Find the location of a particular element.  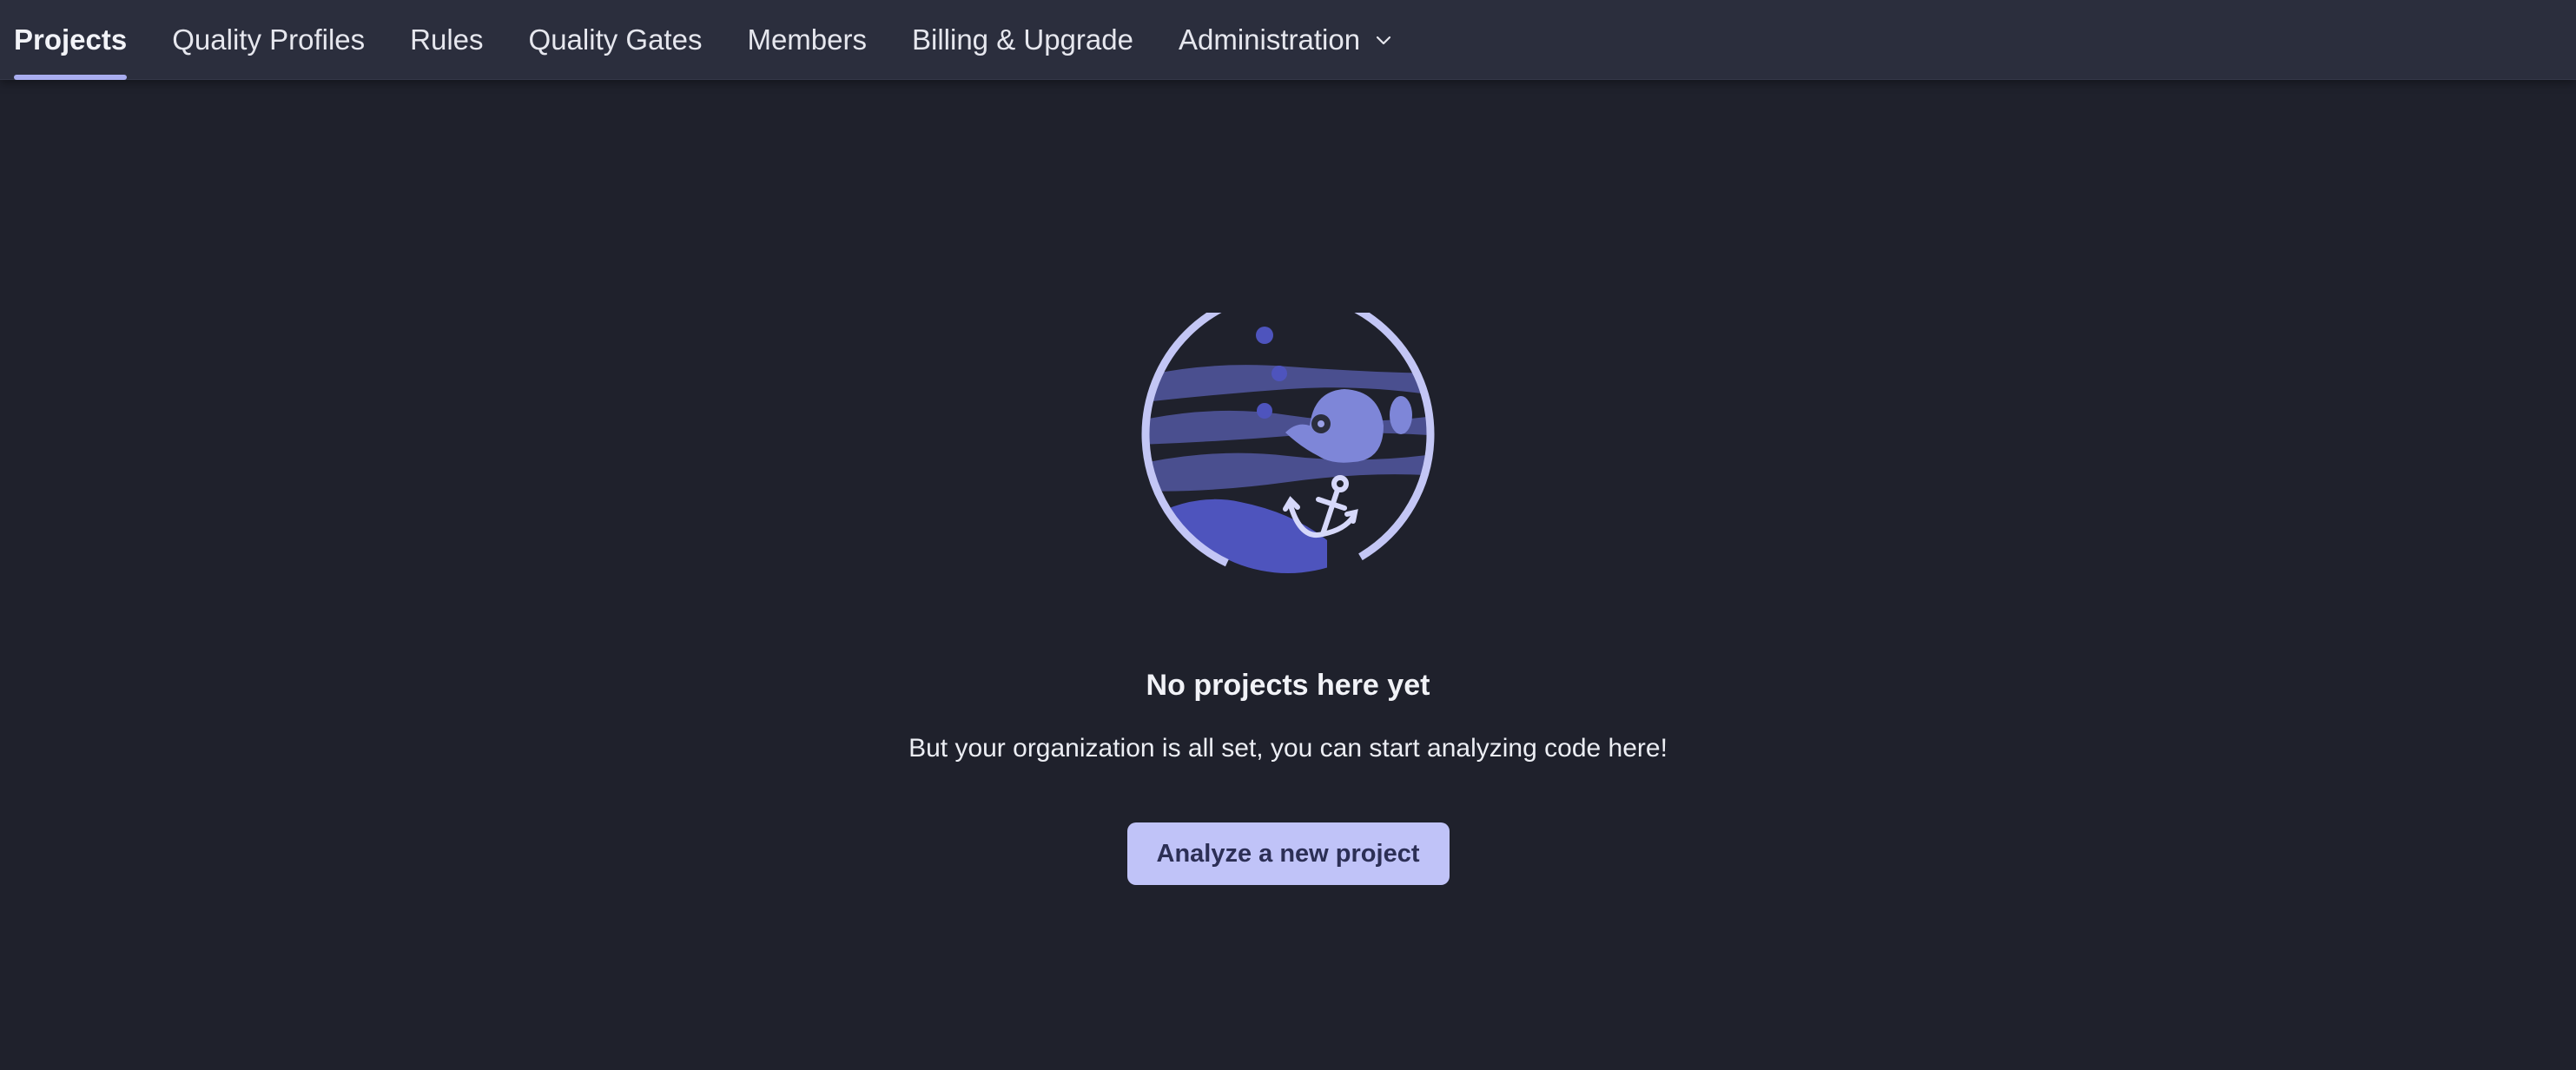

nav-item-label: Quality Gates is located at coordinates (616, 39).